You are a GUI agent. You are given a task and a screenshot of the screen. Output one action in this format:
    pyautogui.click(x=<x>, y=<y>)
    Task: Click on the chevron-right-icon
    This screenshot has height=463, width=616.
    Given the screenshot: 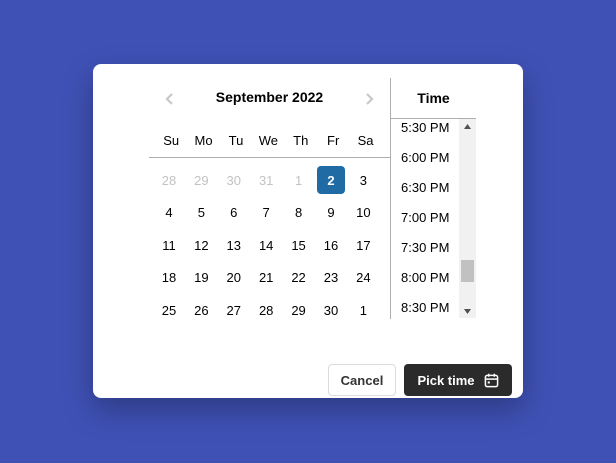 What is the action you would take?
    pyautogui.click(x=370, y=99)
    